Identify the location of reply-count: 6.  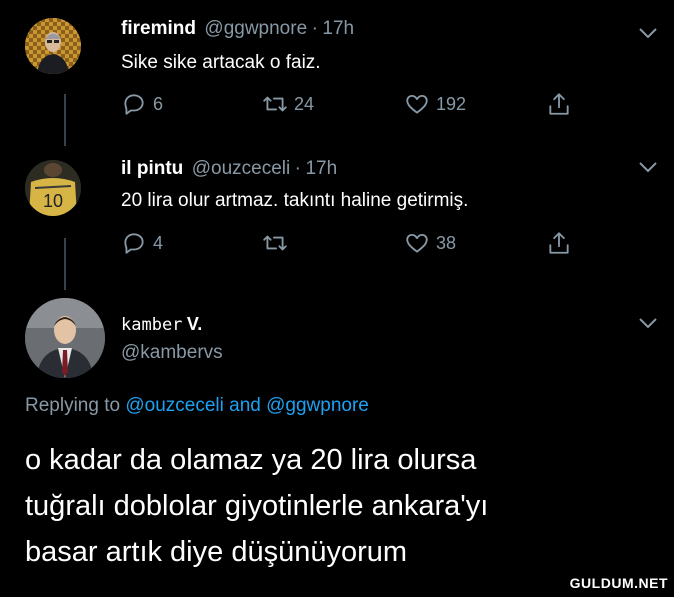
(158, 103).